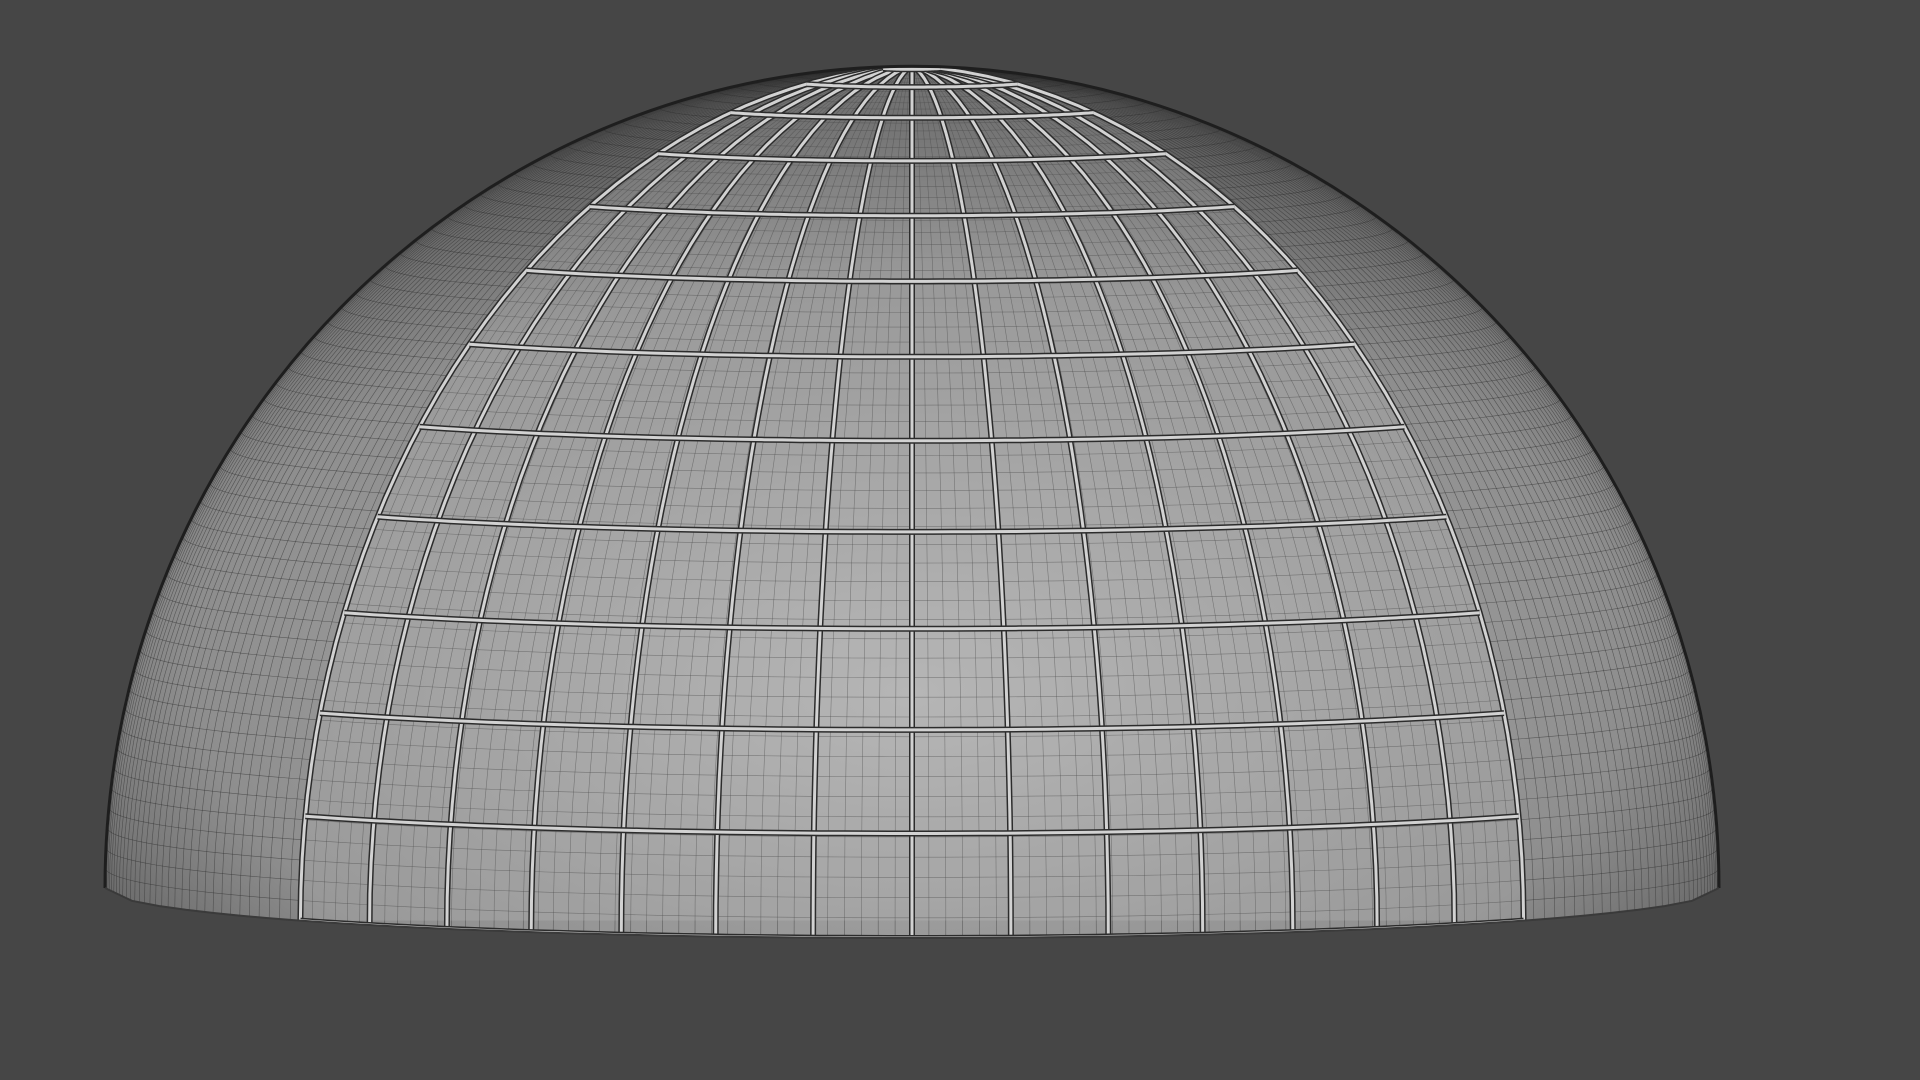  What do you see at coordinates (912, 68) in the screenshot?
I see `panel-frame` at bounding box center [912, 68].